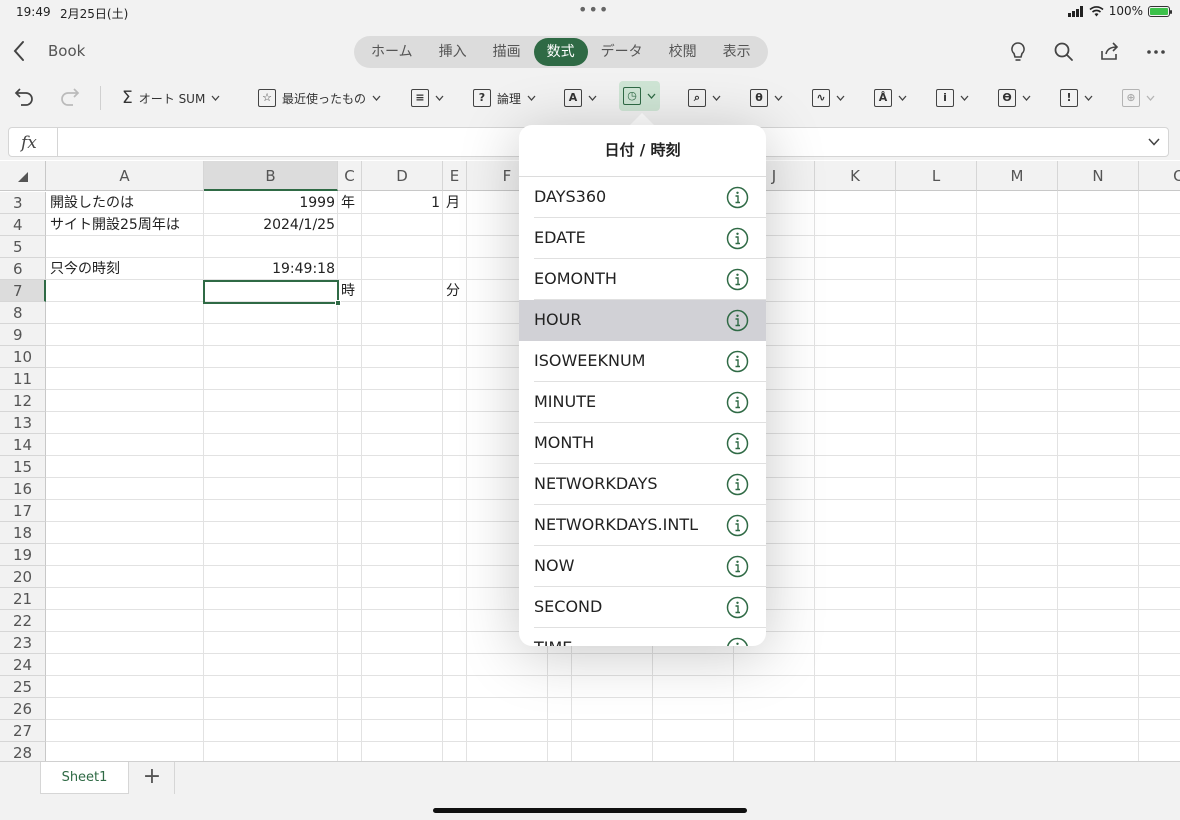 This screenshot has height=820, width=1180. Describe the element at coordinates (23, 533) in the screenshot. I see `row-header: 18` at that location.